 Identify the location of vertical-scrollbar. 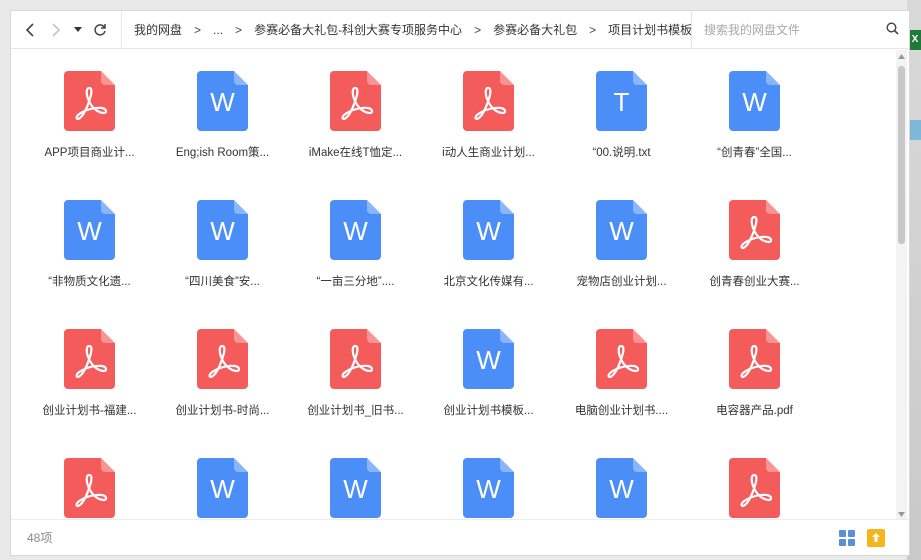
(901, 285).